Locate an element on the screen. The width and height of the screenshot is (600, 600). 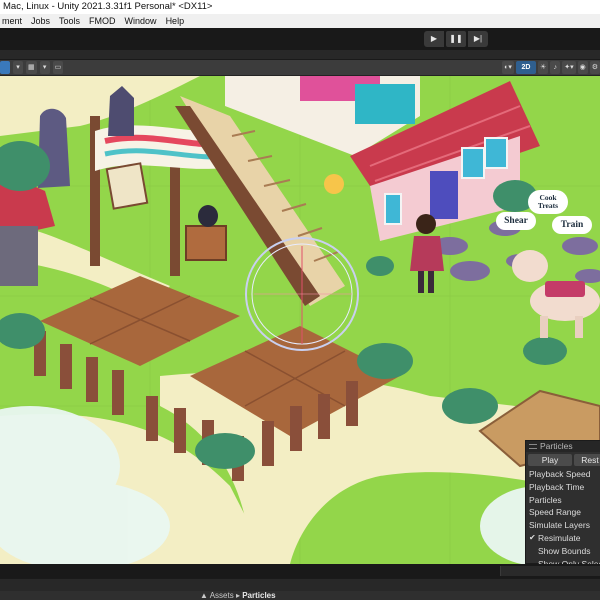
menu-item-component: ment is located at coordinates (12, 21).